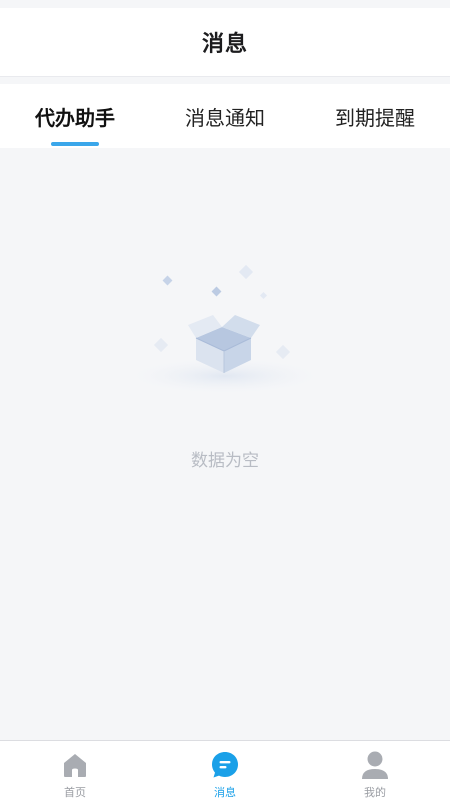 Image resolution: width=450 pixels, height=801 pixels. Describe the element at coordinates (225, 765) in the screenshot. I see `message-icon` at that location.